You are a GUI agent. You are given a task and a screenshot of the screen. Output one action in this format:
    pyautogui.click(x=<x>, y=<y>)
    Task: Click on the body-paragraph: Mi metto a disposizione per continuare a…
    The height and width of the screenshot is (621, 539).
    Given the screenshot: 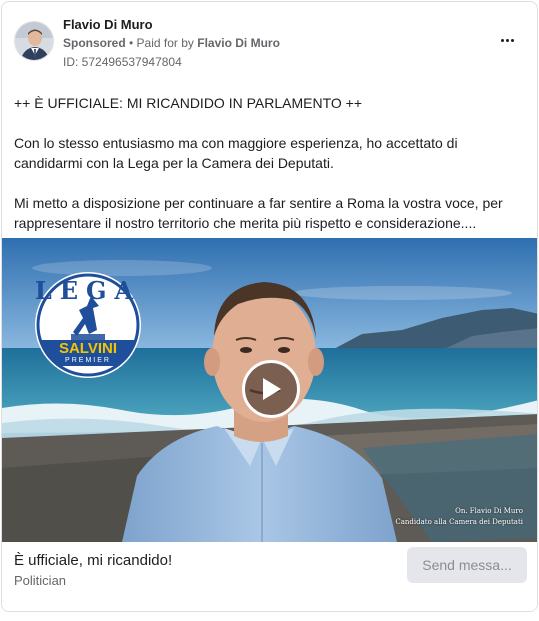 What is the action you would take?
    pyautogui.click(x=271, y=213)
    